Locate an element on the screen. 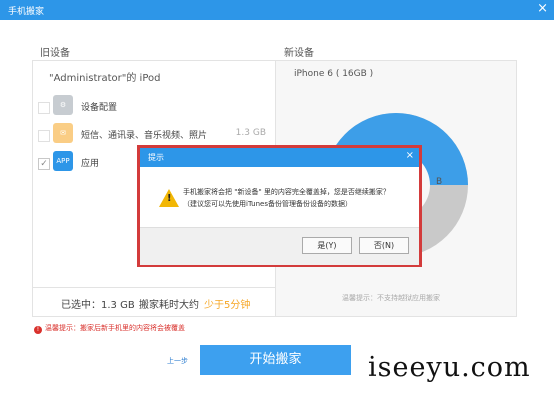  title-bar: 手机搬家 × is located at coordinates (277, 10).